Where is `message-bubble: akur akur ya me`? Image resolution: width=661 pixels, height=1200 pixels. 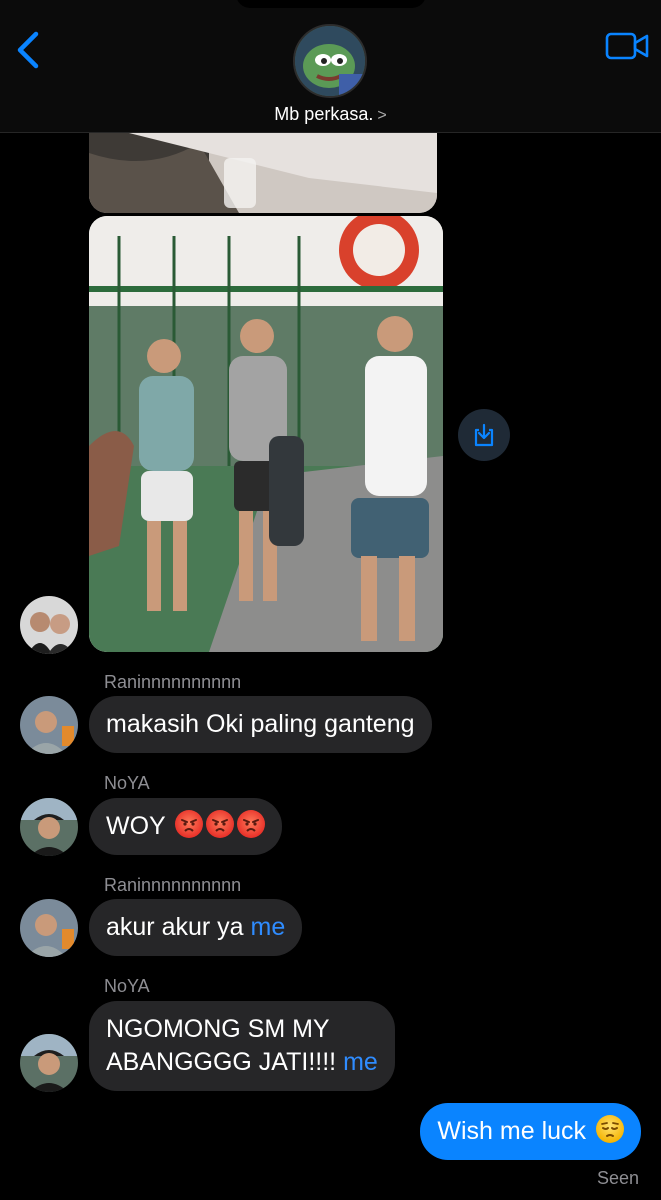
message-bubble: akur akur ya me is located at coordinates (196, 927).